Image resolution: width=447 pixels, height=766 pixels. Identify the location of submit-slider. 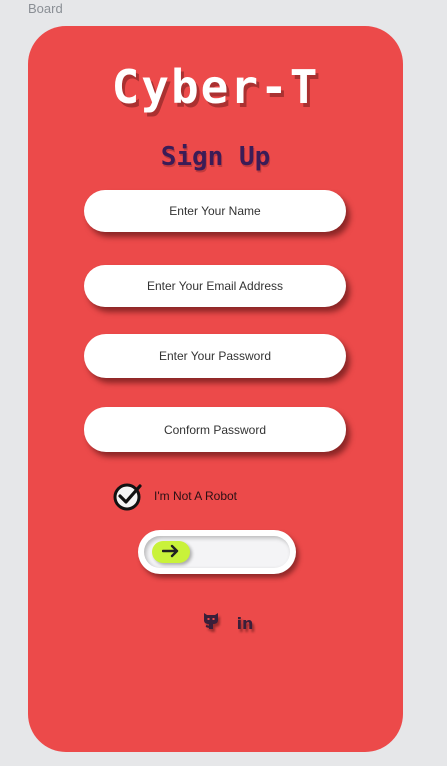
(217, 552).